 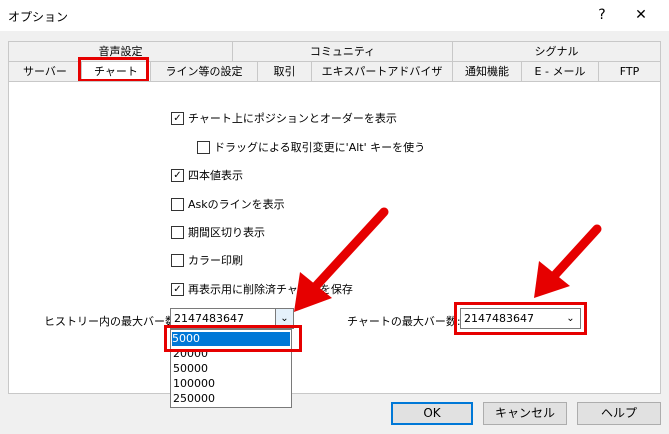 What do you see at coordinates (525, 413) in the screenshot?
I see `cancel-button: キャンセル` at bounding box center [525, 413].